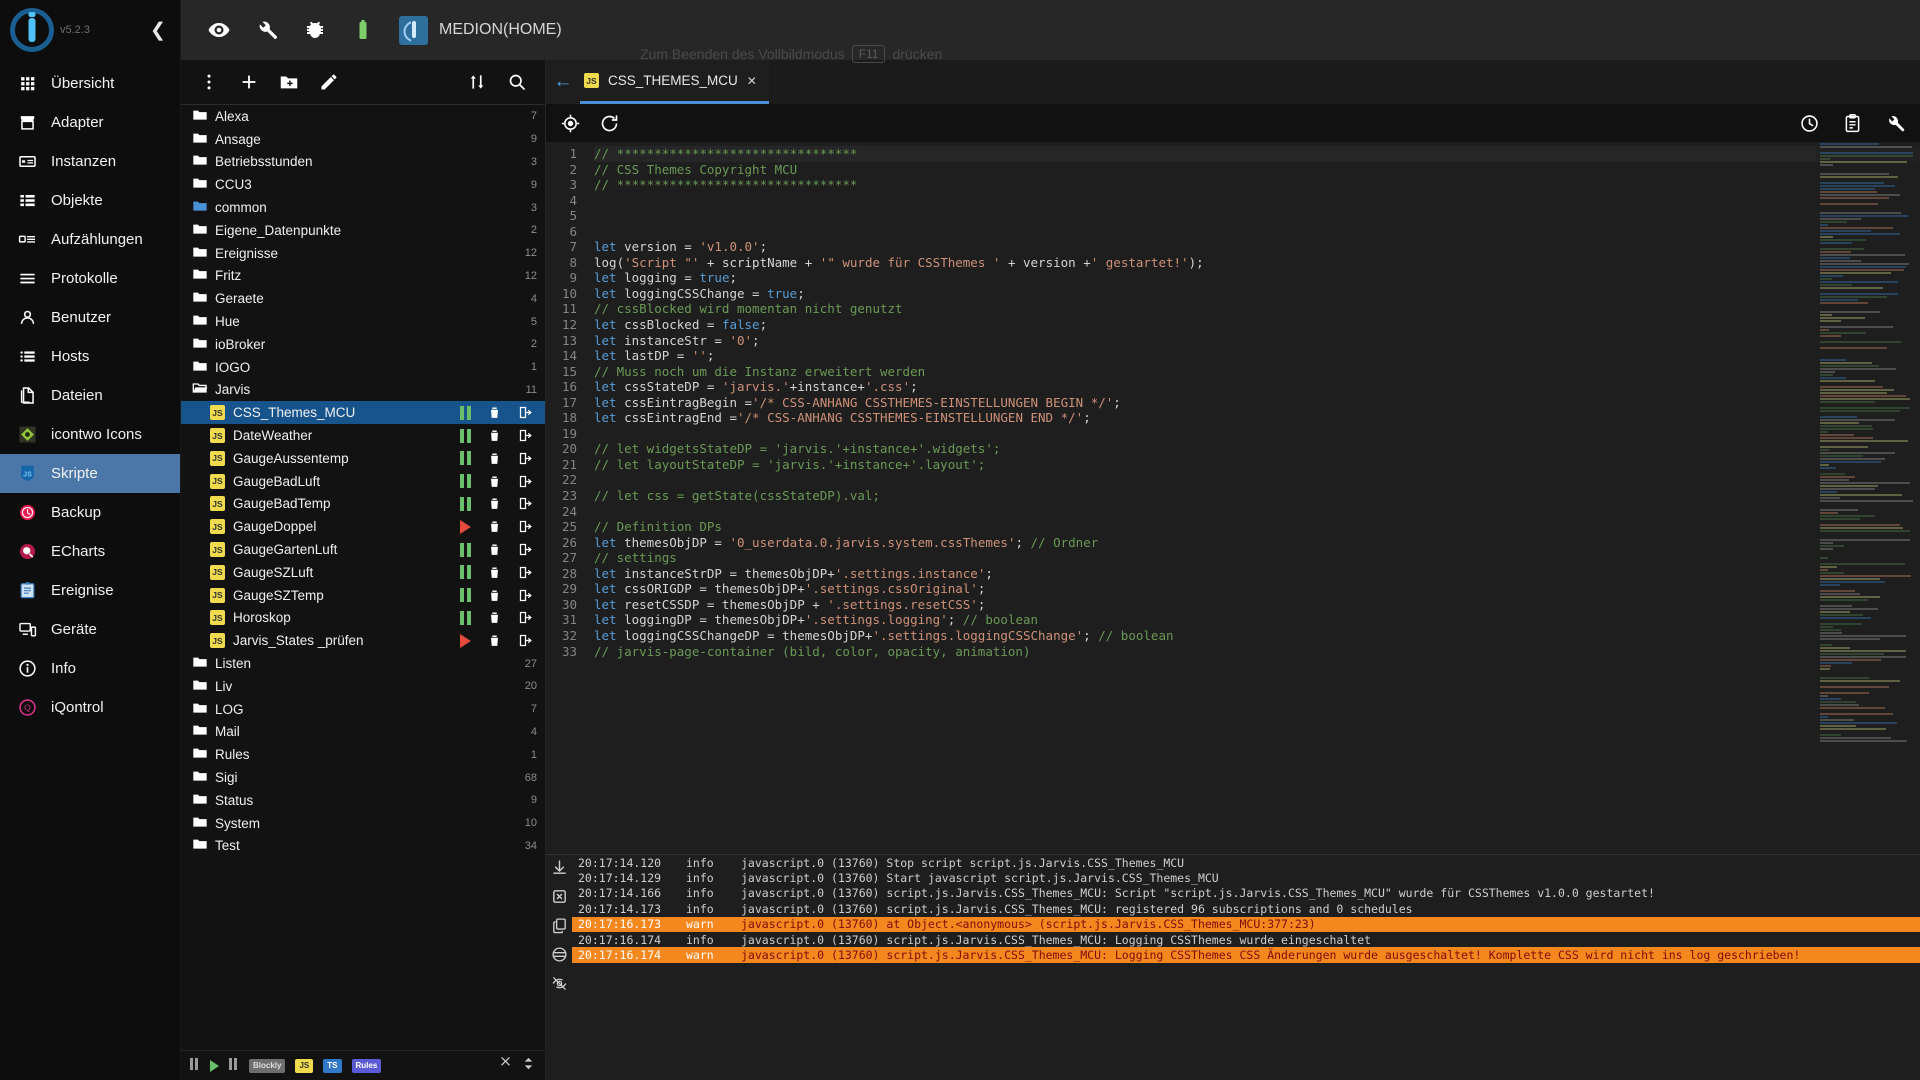  What do you see at coordinates (363, 276) in the screenshot?
I see `tree-folder-row: Fritz 12` at bounding box center [363, 276].